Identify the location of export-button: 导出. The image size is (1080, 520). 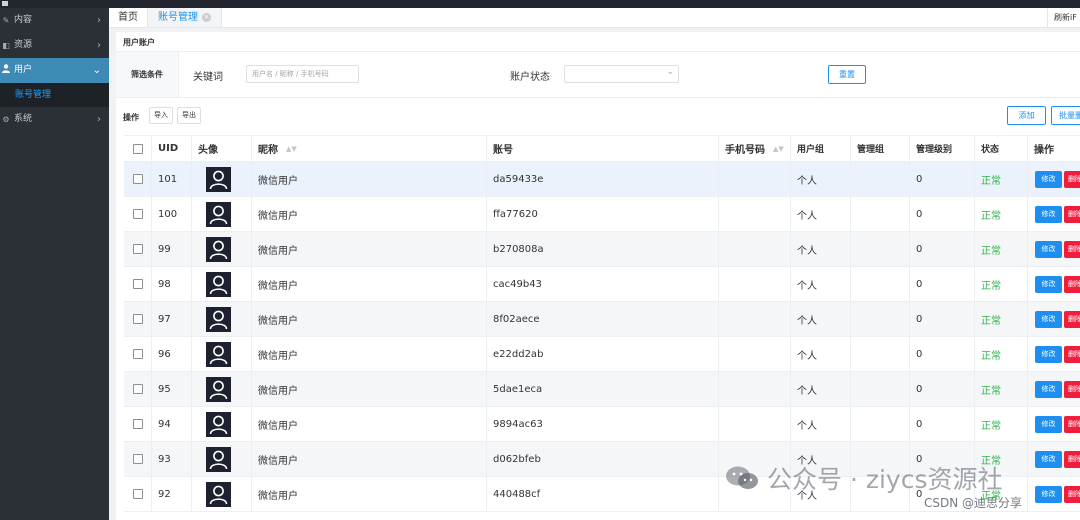
(189, 115).